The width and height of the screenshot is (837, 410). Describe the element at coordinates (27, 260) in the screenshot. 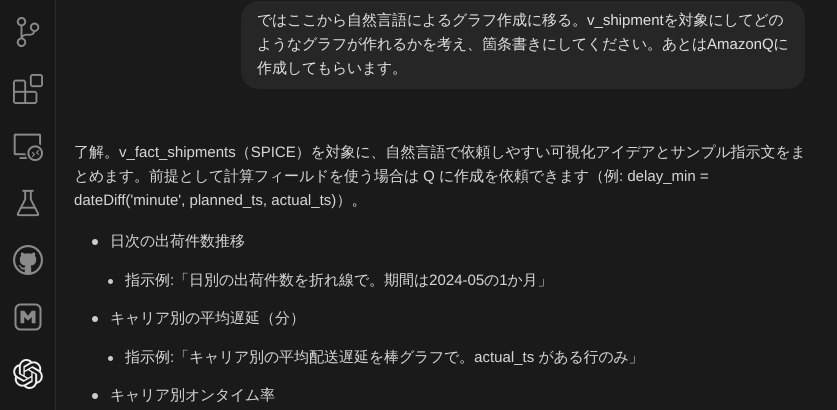

I see `cat-icon` at that location.